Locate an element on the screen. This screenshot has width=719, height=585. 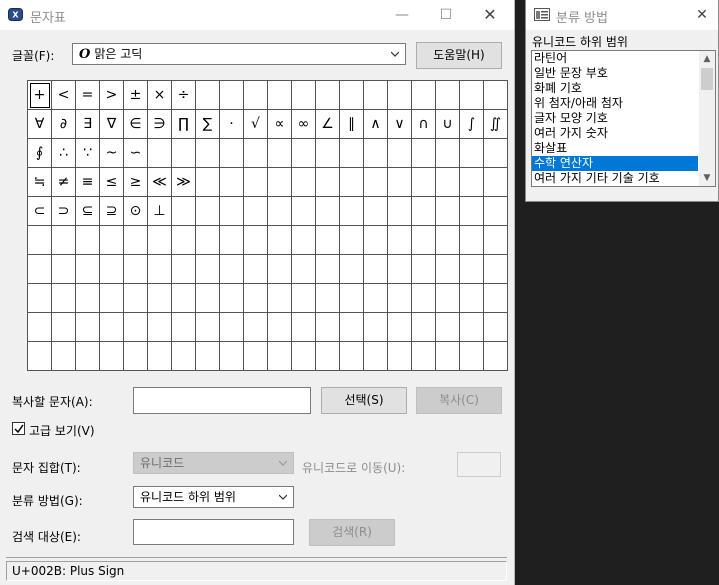
charset-combobox: 유니코드 is located at coordinates (213, 463).